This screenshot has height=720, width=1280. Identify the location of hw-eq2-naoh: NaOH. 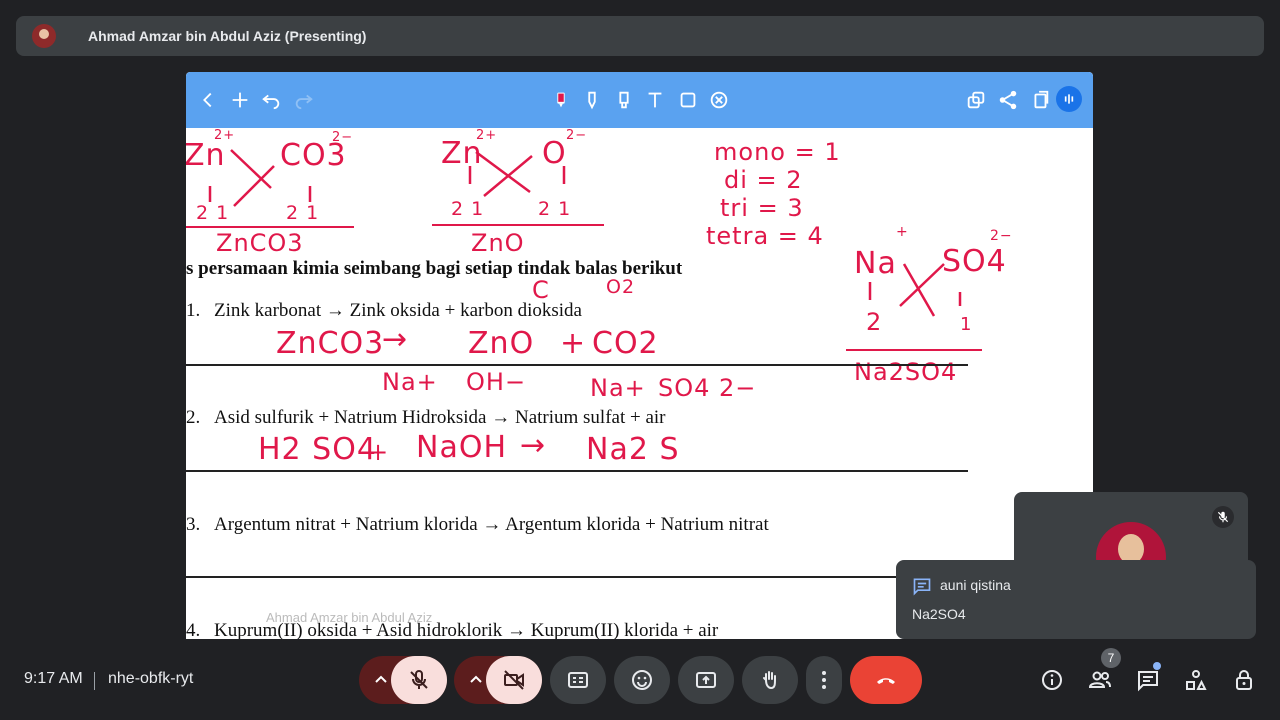
(461, 447).